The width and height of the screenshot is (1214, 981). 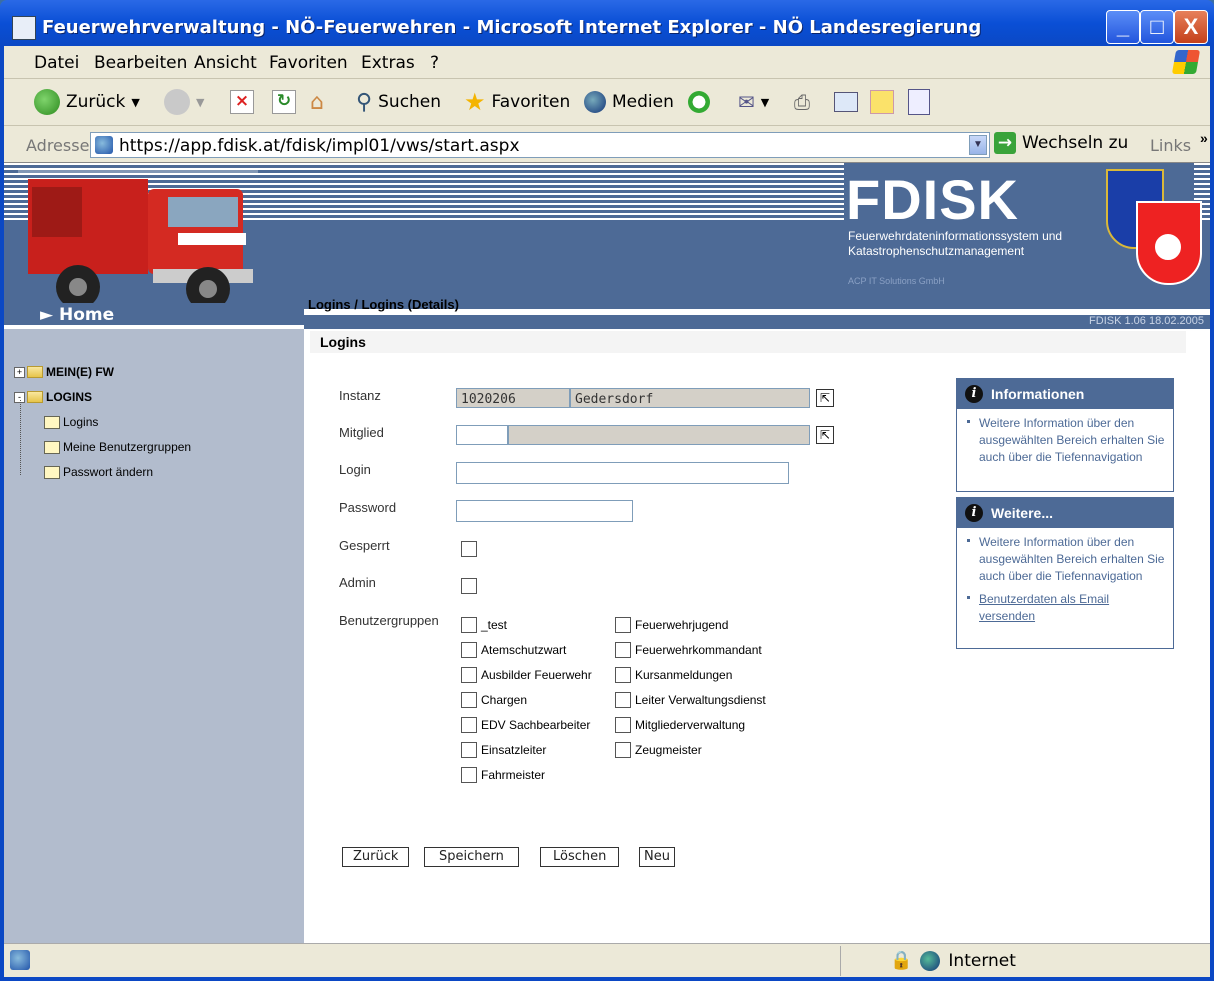 What do you see at coordinates (659, 435) in the screenshot?
I see `mitglied-name-field` at bounding box center [659, 435].